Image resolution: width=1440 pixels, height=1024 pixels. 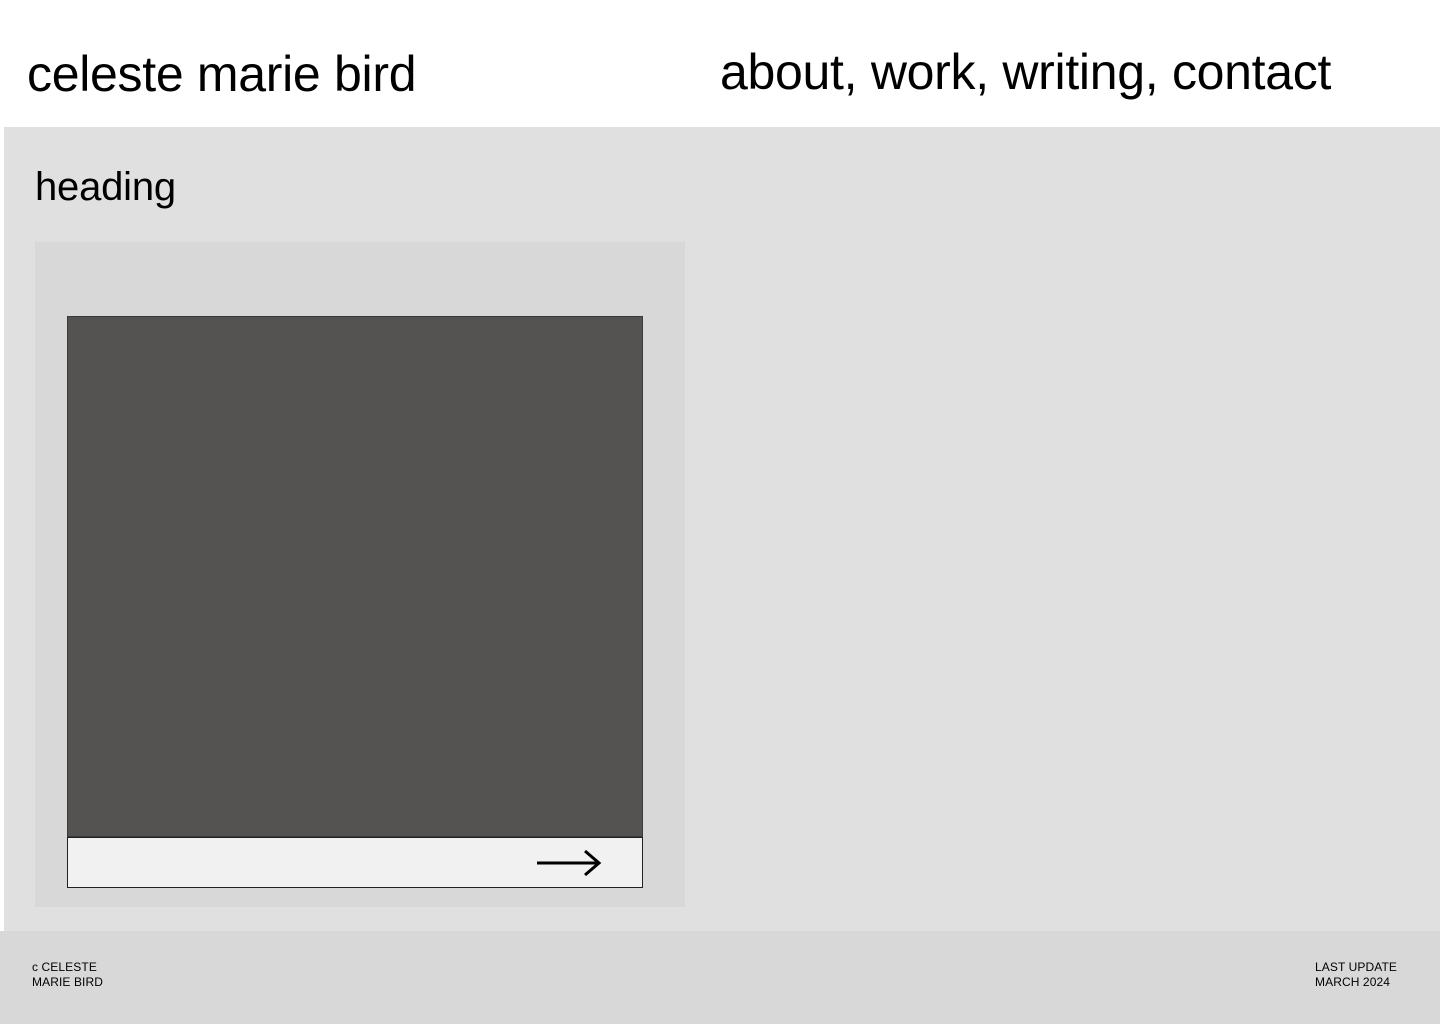 What do you see at coordinates (355, 862) in the screenshot?
I see `card-link-bar` at bounding box center [355, 862].